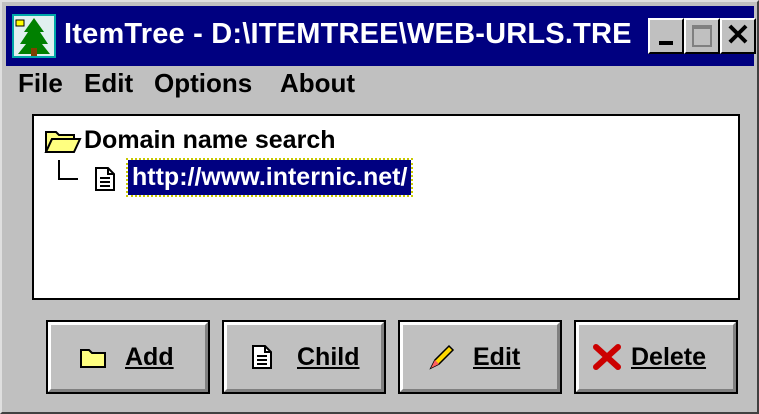 This screenshot has height=414, width=759. Describe the element at coordinates (380, 84) in the screenshot. I see `menu-bar: File Edit Options About` at that location.